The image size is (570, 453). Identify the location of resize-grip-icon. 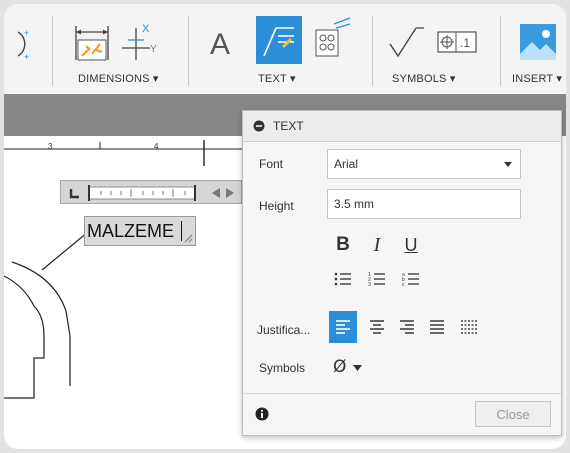
(188, 238).